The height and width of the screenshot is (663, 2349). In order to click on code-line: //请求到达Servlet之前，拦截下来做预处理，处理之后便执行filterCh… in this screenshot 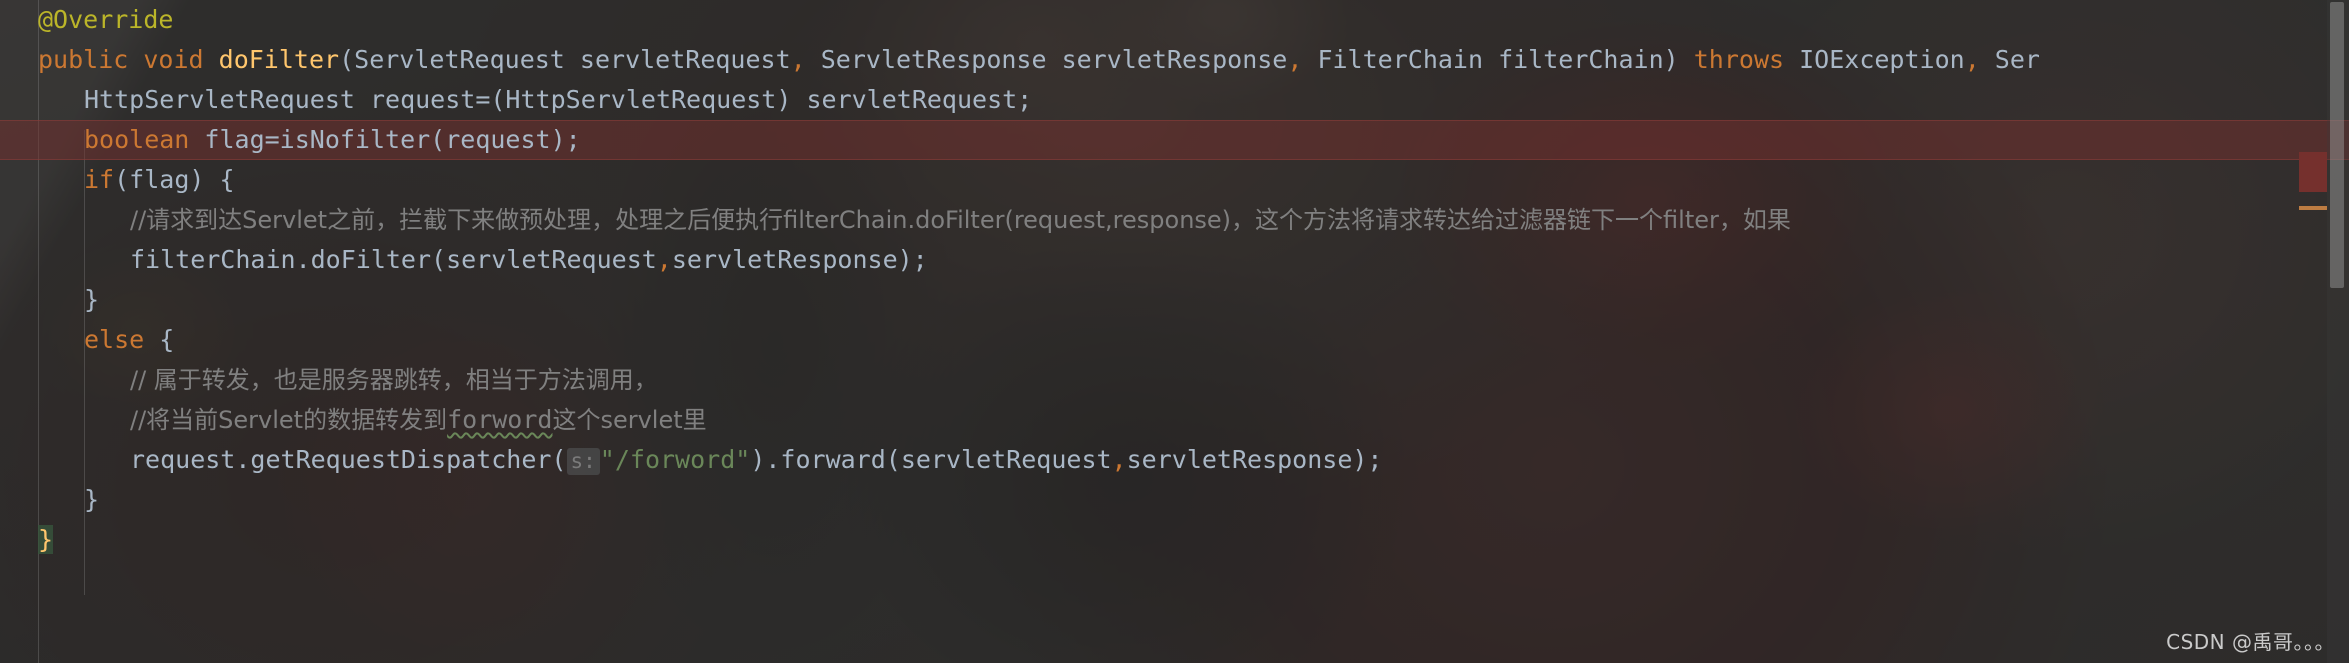, I will do `click(1174, 220)`.